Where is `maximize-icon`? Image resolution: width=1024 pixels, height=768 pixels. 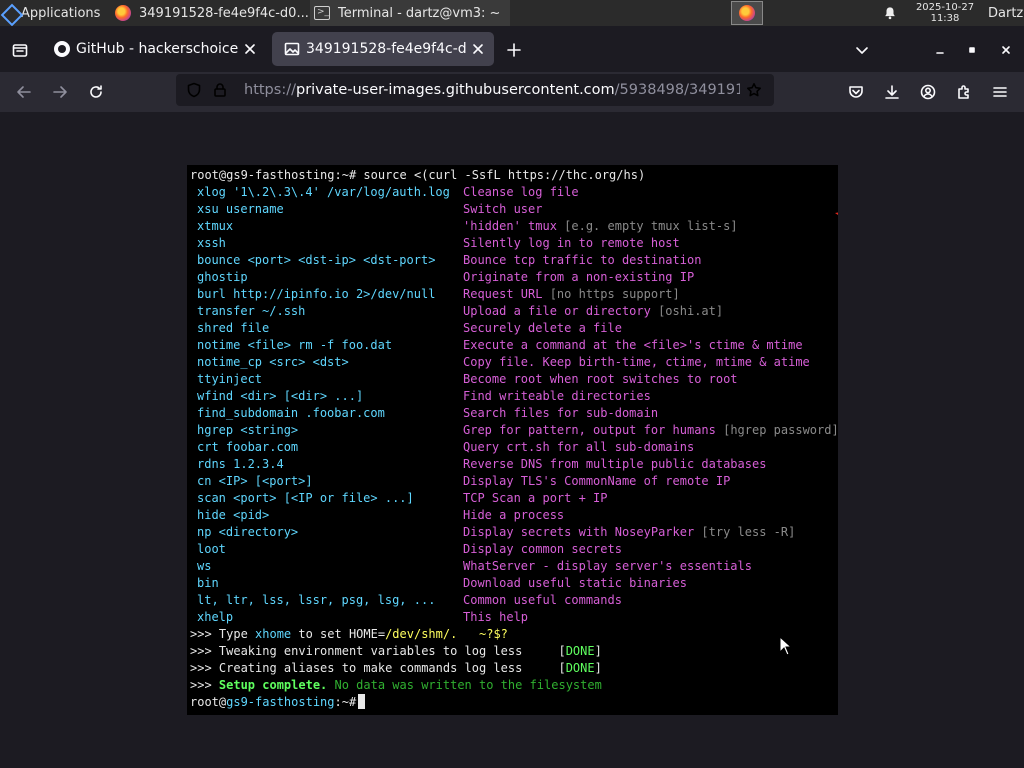
maximize-icon is located at coordinates (972, 50).